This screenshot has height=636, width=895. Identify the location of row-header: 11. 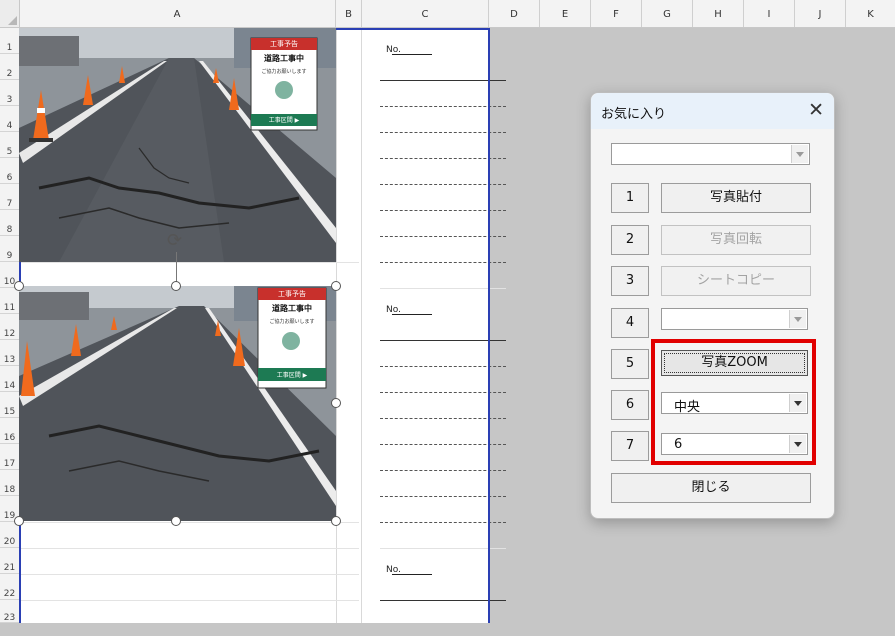
(9, 301).